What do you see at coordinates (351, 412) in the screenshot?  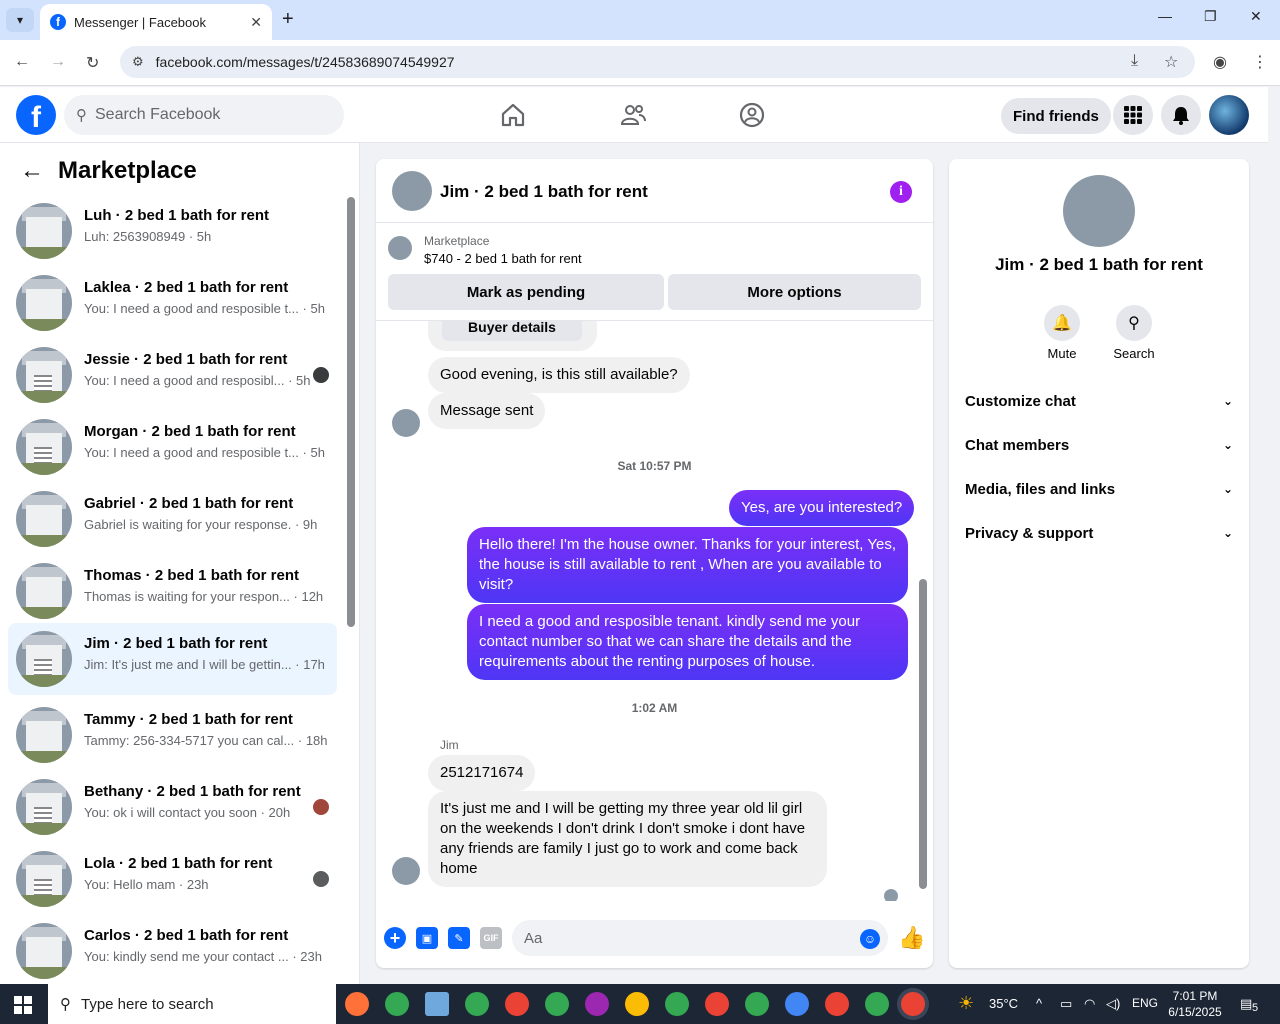 I see `sidebar-scrollbar` at bounding box center [351, 412].